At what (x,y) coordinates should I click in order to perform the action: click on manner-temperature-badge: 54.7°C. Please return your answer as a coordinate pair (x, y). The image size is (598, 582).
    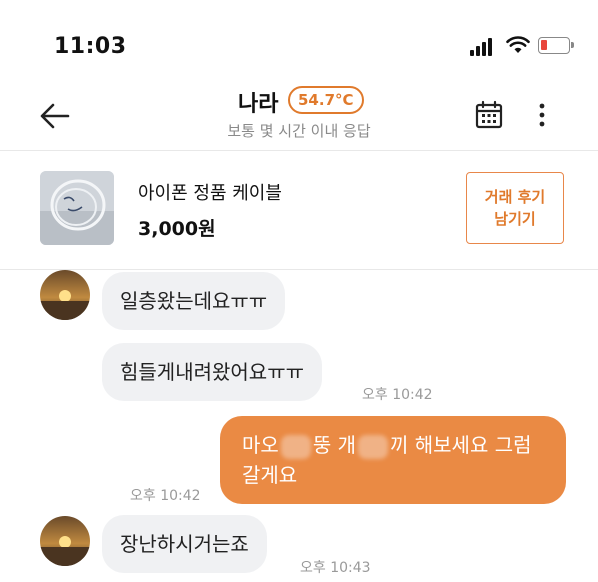
    Looking at the image, I should click on (326, 100).